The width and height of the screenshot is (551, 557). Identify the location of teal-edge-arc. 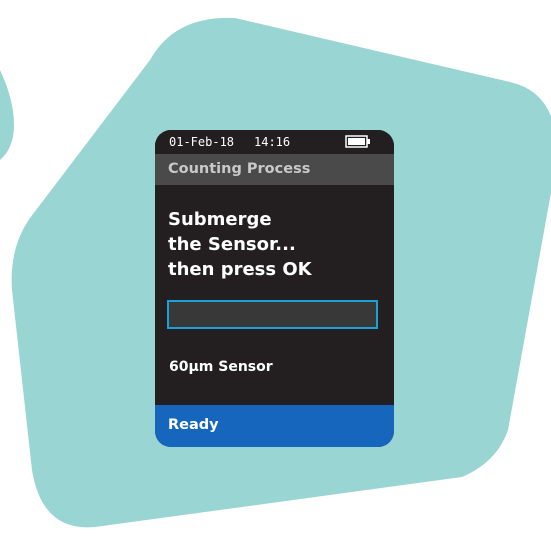
(7, 115).